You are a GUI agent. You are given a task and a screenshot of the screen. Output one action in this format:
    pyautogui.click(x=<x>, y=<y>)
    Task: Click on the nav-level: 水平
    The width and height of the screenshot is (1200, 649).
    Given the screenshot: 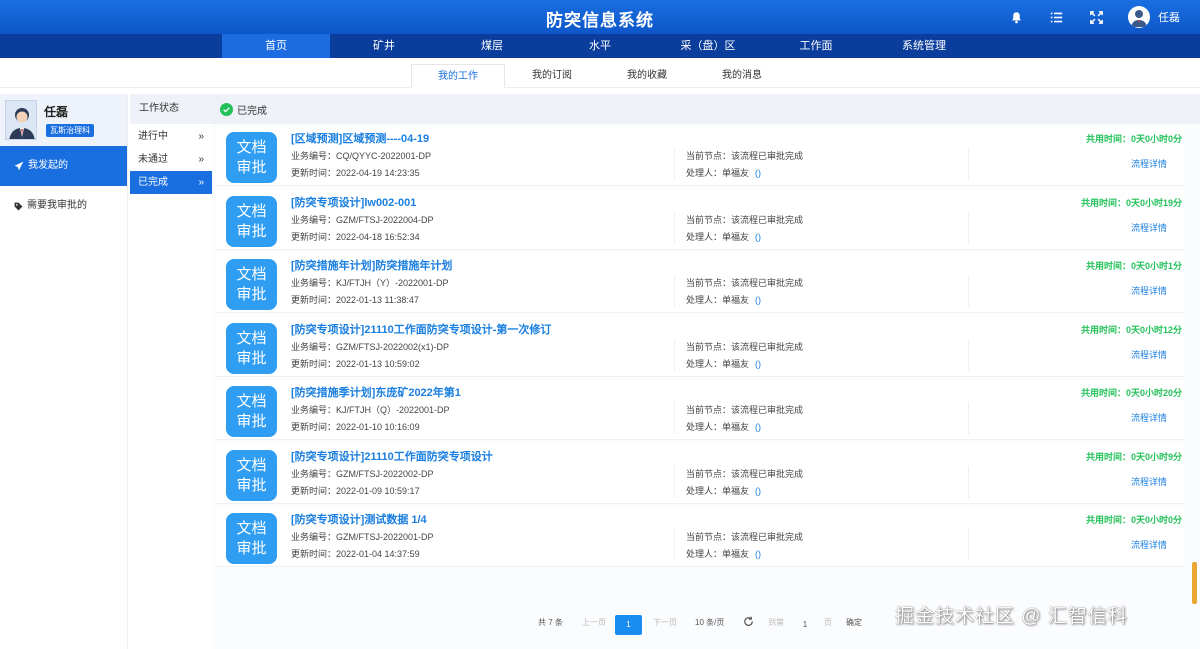 What is the action you would take?
    pyautogui.click(x=600, y=46)
    